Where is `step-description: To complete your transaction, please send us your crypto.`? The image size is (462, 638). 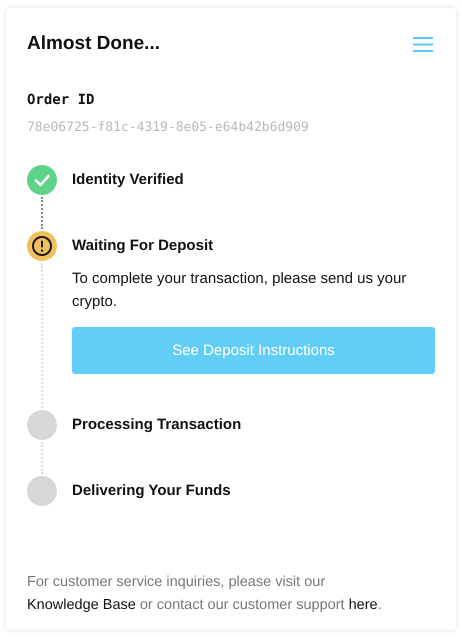 step-description: To complete your transaction, please send us your crypto. is located at coordinates (240, 290).